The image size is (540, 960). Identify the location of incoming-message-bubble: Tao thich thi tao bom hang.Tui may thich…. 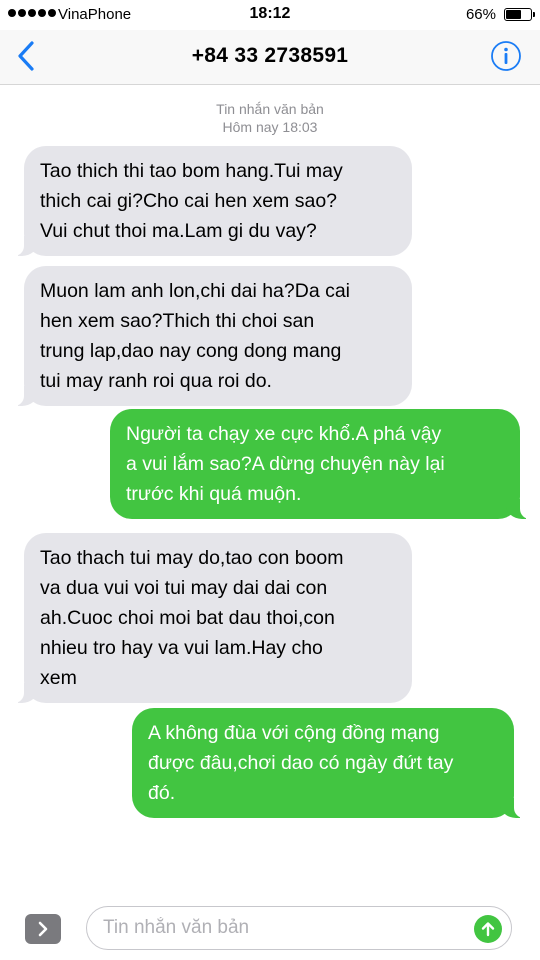
(213, 201).